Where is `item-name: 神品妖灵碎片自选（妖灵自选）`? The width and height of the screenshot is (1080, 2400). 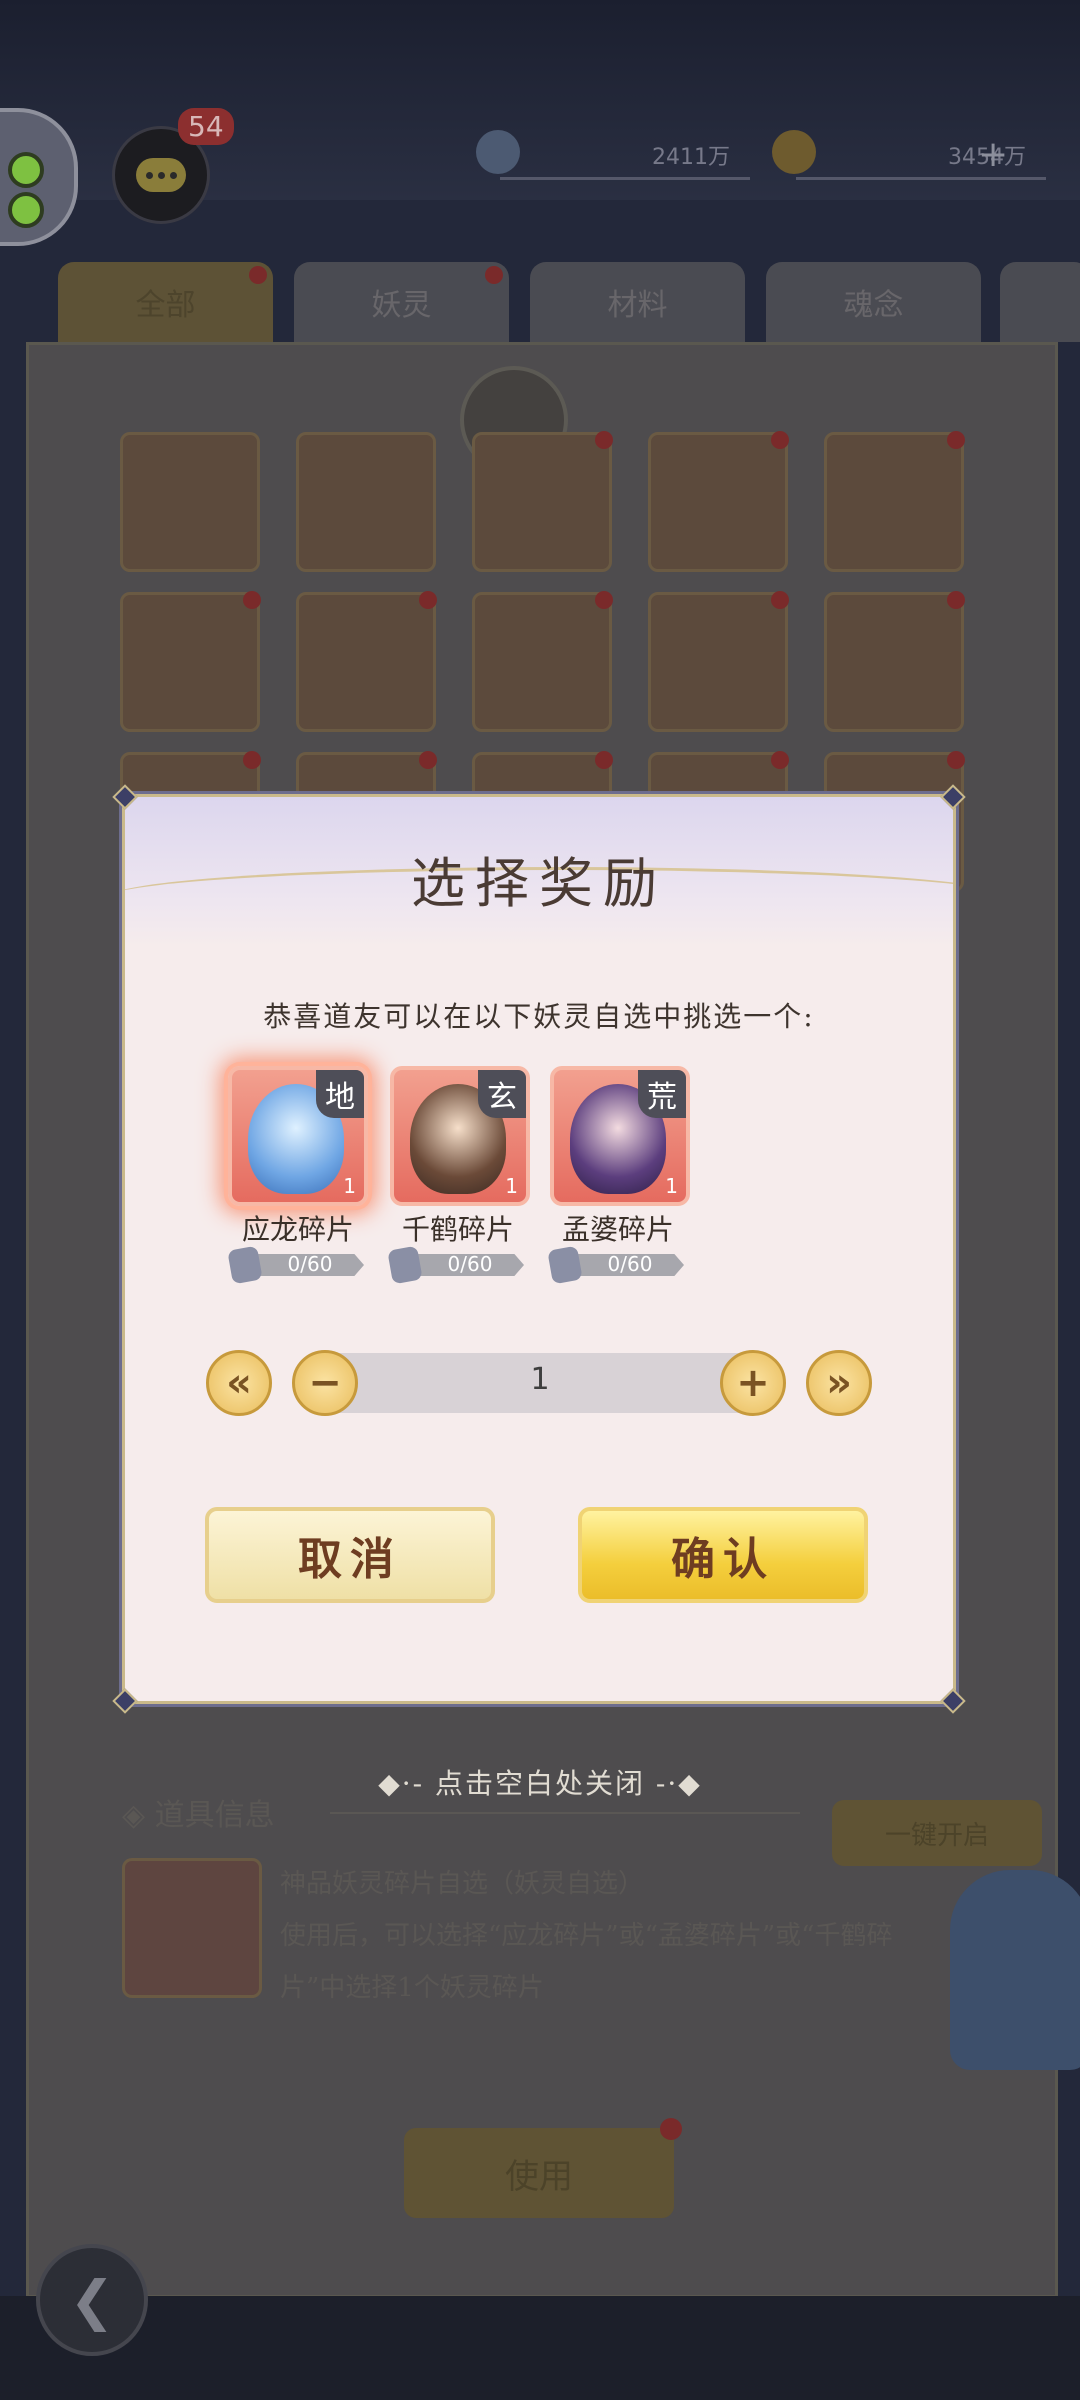
item-name: 神品妖灵碎片自选（妖灵自选） is located at coordinates (462, 1884).